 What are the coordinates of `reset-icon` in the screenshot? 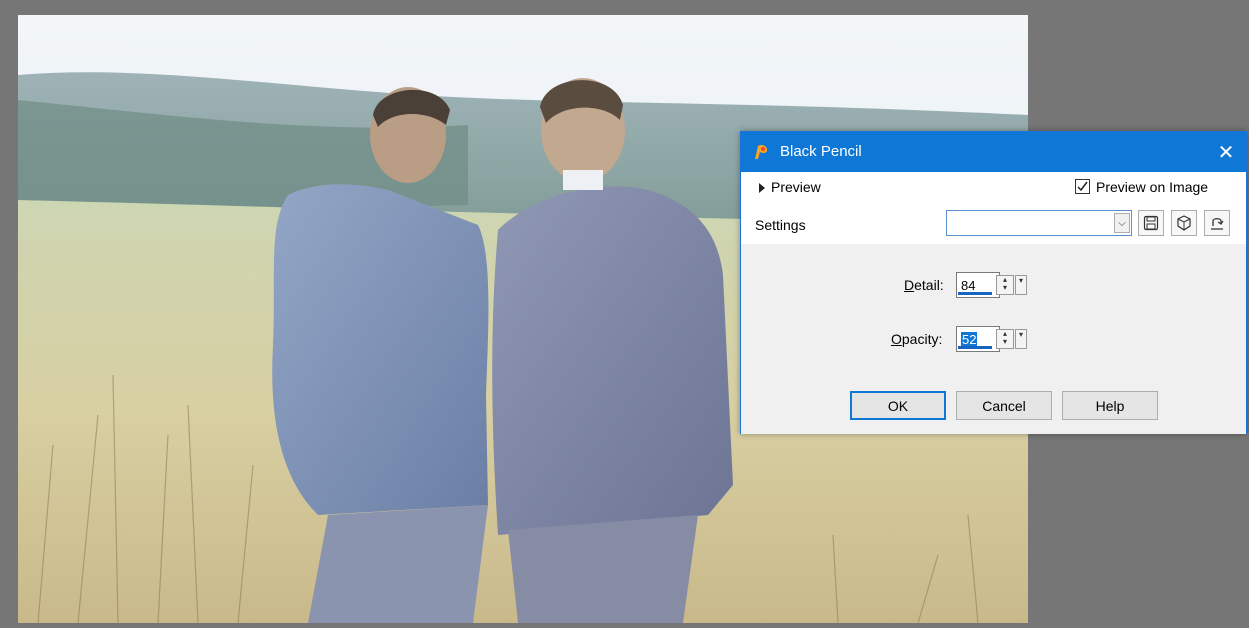 It's located at (1217, 224).